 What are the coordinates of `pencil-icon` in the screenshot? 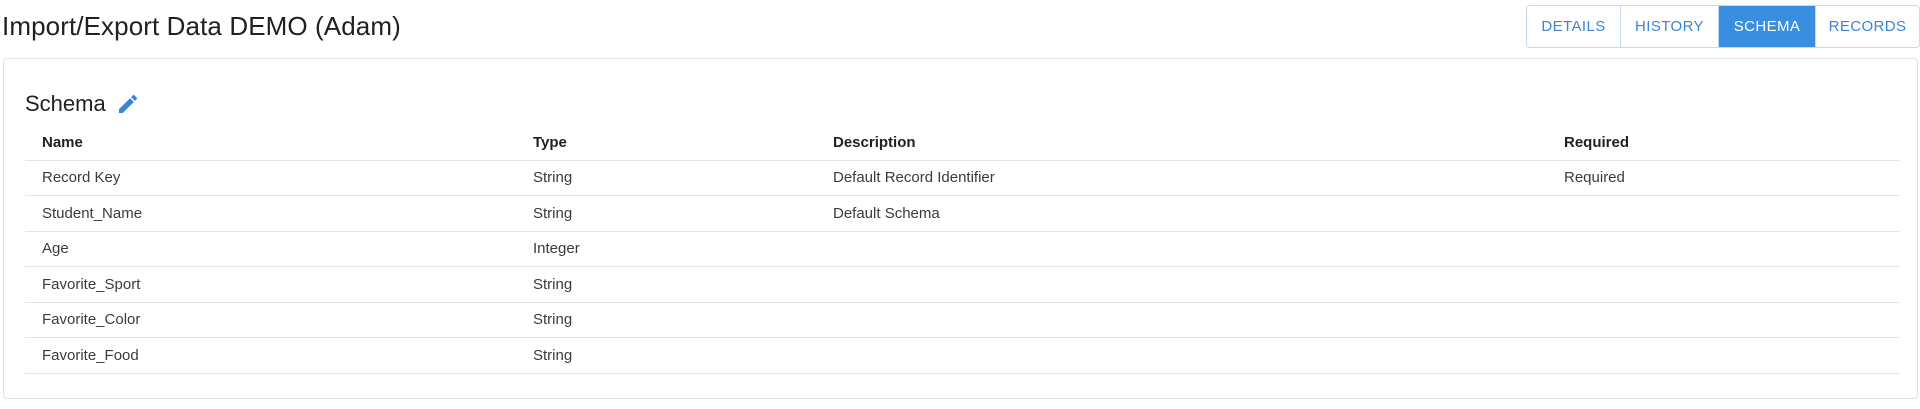 It's located at (128, 104).